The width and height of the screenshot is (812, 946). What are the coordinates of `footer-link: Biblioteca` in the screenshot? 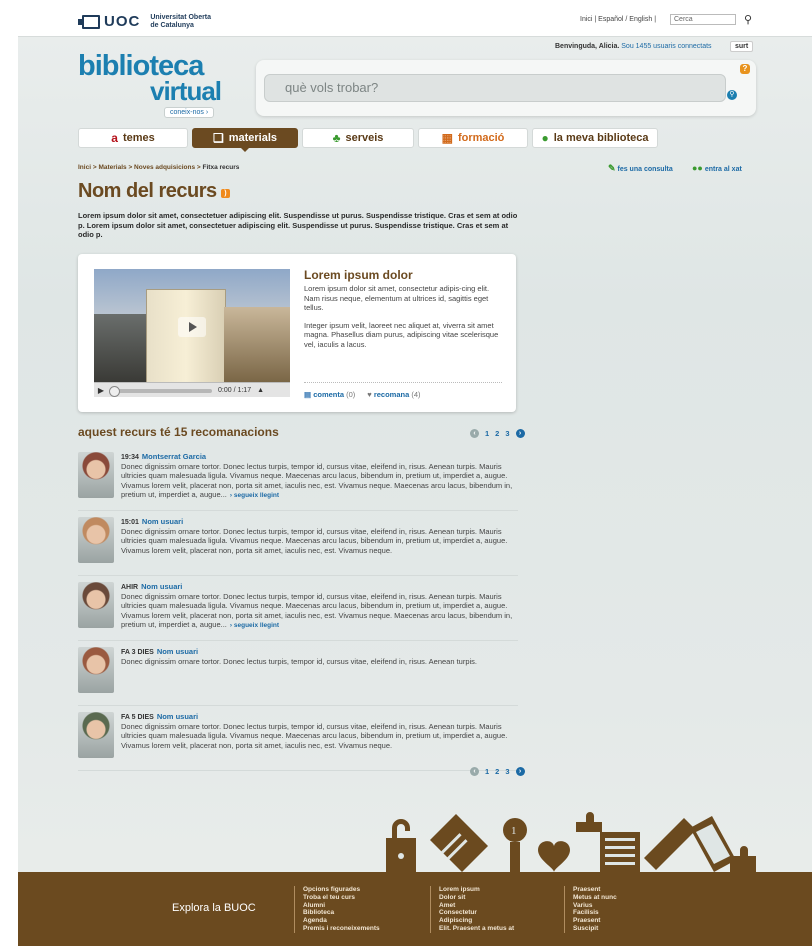 It's located at (341, 913).